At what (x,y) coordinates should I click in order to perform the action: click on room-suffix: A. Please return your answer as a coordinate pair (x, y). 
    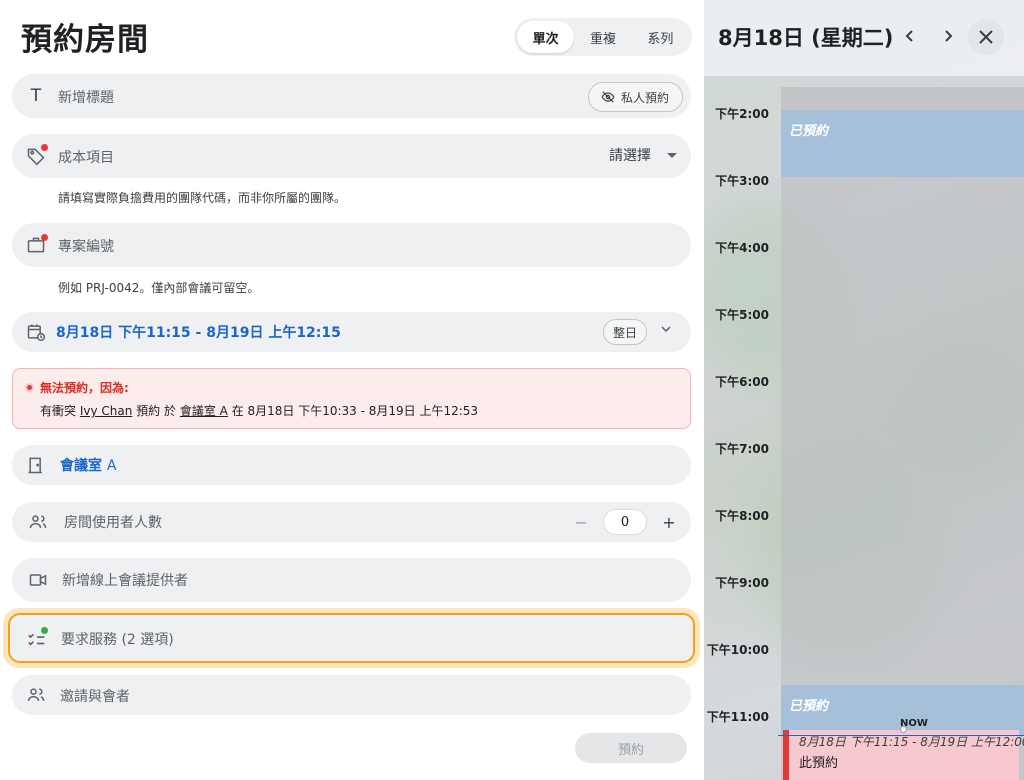
    Looking at the image, I should click on (111, 466).